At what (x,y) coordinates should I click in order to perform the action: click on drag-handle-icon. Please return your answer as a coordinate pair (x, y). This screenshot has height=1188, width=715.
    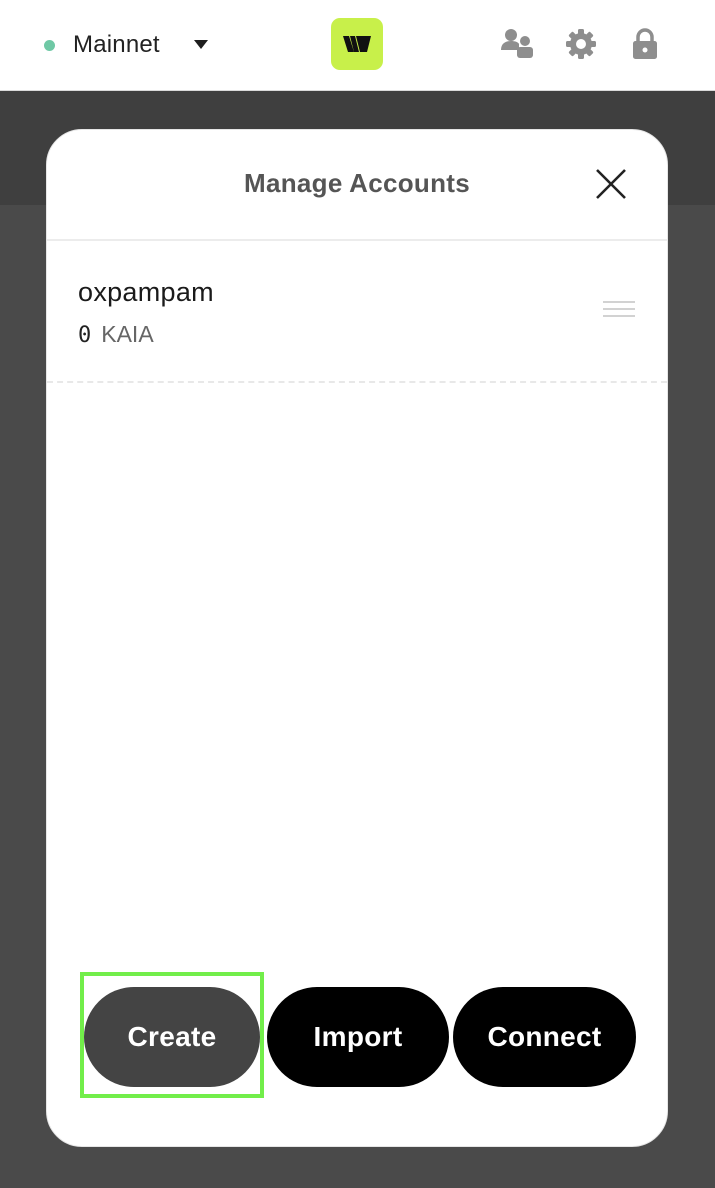
    Looking at the image, I should click on (619, 311).